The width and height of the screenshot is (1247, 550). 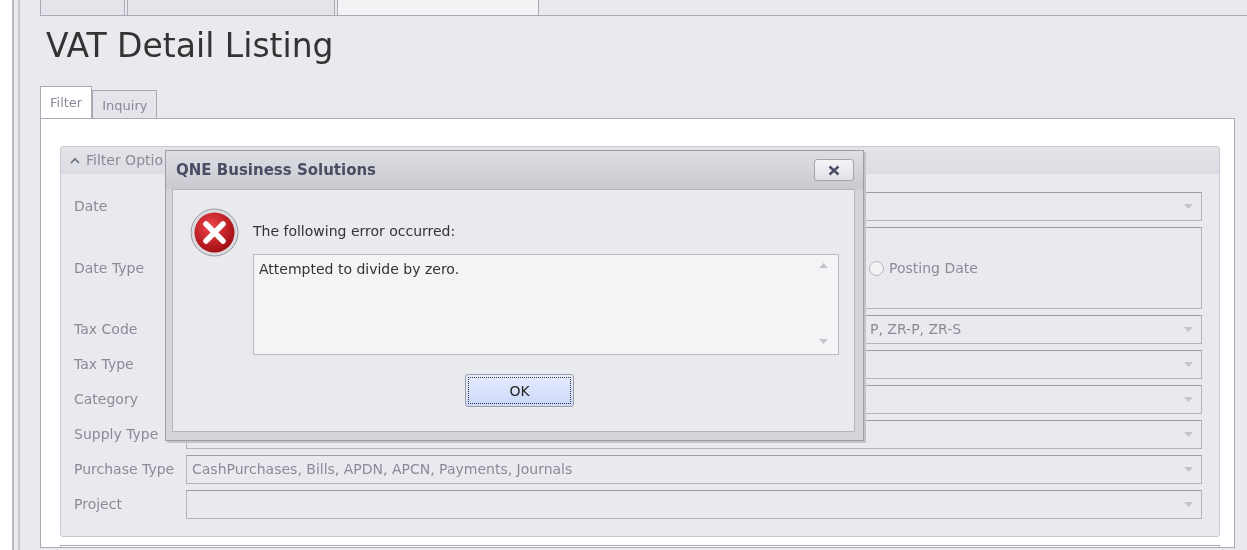 What do you see at coordinates (276, 170) in the screenshot?
I see `dialog-title: QNE Business Solutions` at bounding box center [276, 170].